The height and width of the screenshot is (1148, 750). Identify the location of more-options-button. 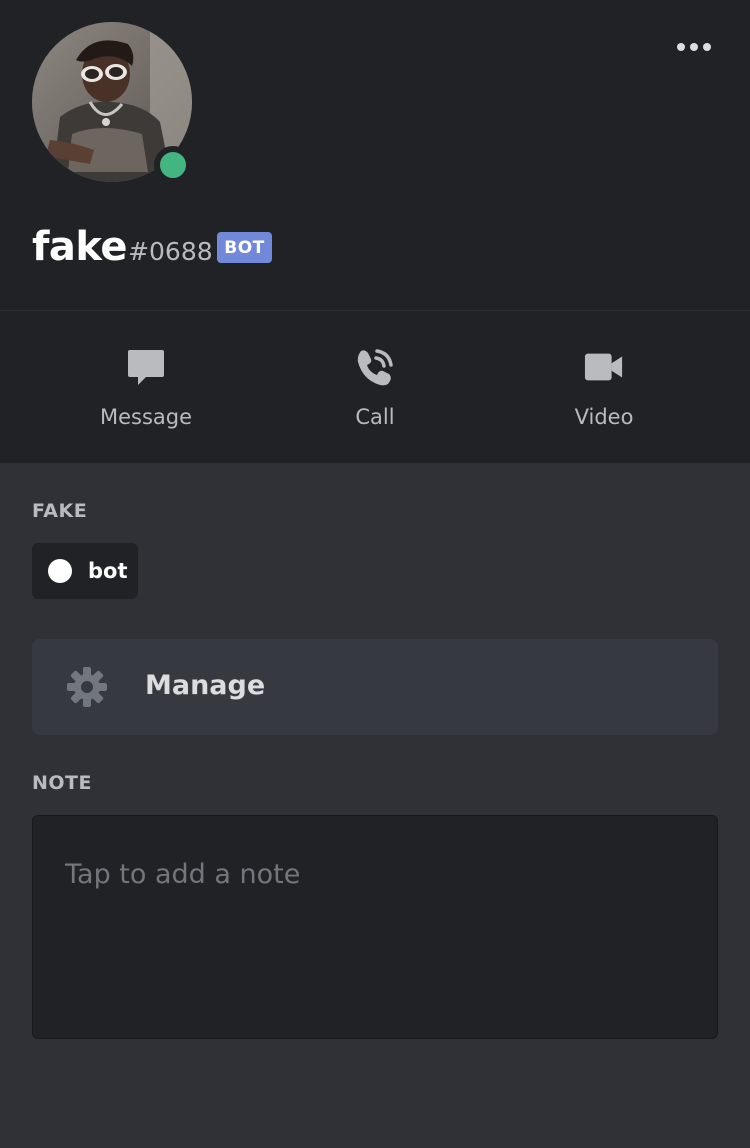
(694, 47).